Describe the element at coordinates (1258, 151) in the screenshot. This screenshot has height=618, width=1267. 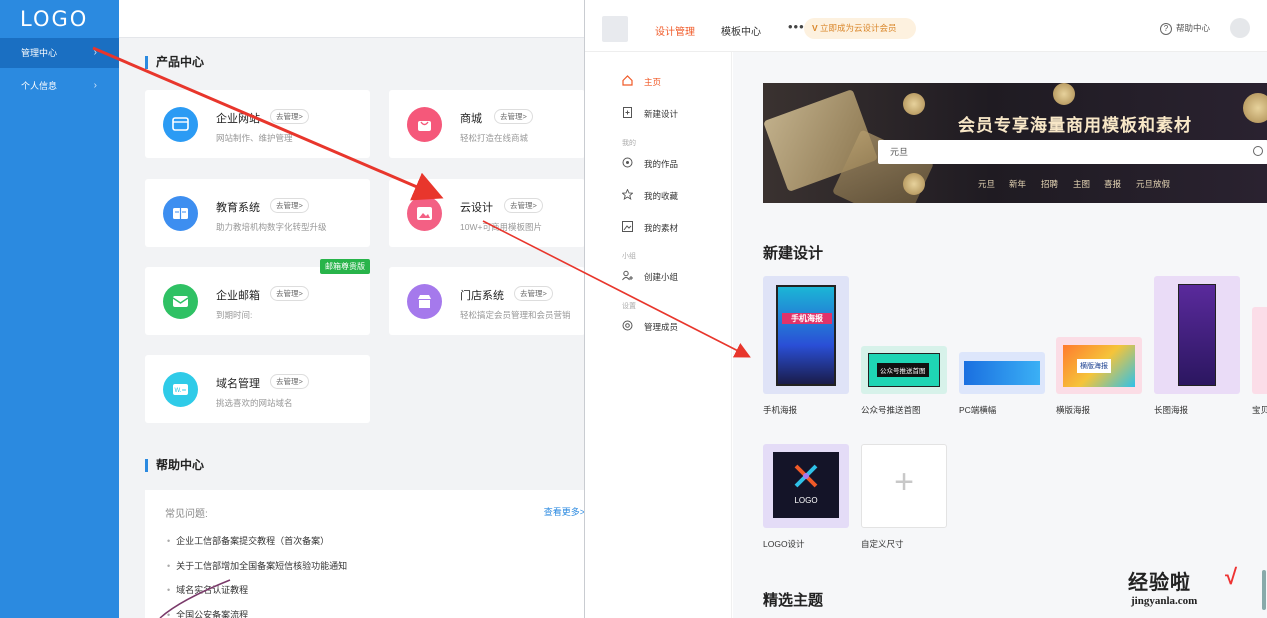
I see `search-icon` at that location.